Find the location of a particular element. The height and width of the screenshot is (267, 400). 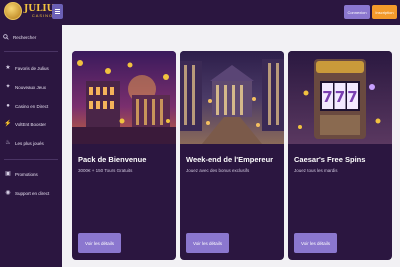

sidebar-item-label: Promotions is located at coordinates (26, 174).